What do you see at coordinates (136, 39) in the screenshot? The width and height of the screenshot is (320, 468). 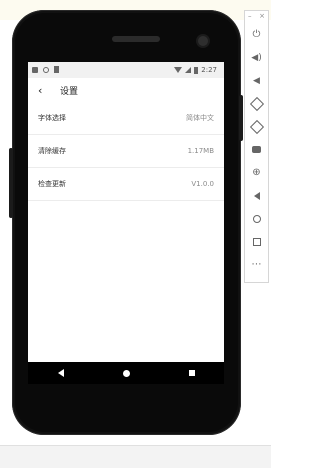 I see `speaker-grille` at bounding box center [136, 39].